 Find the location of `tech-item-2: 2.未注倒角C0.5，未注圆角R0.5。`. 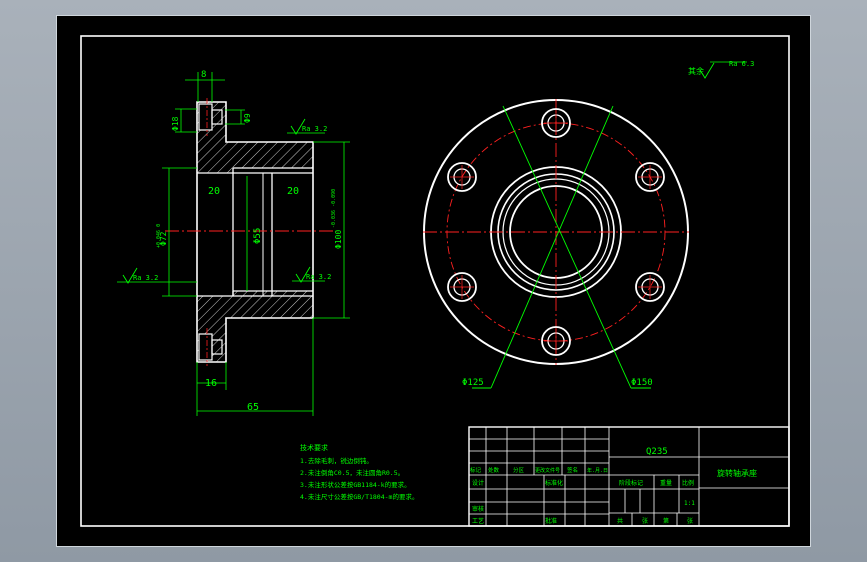

tech-item-2: 2.未注倒角C0.5，未注圆角R0.5。 is located at coordinates (352, 472).